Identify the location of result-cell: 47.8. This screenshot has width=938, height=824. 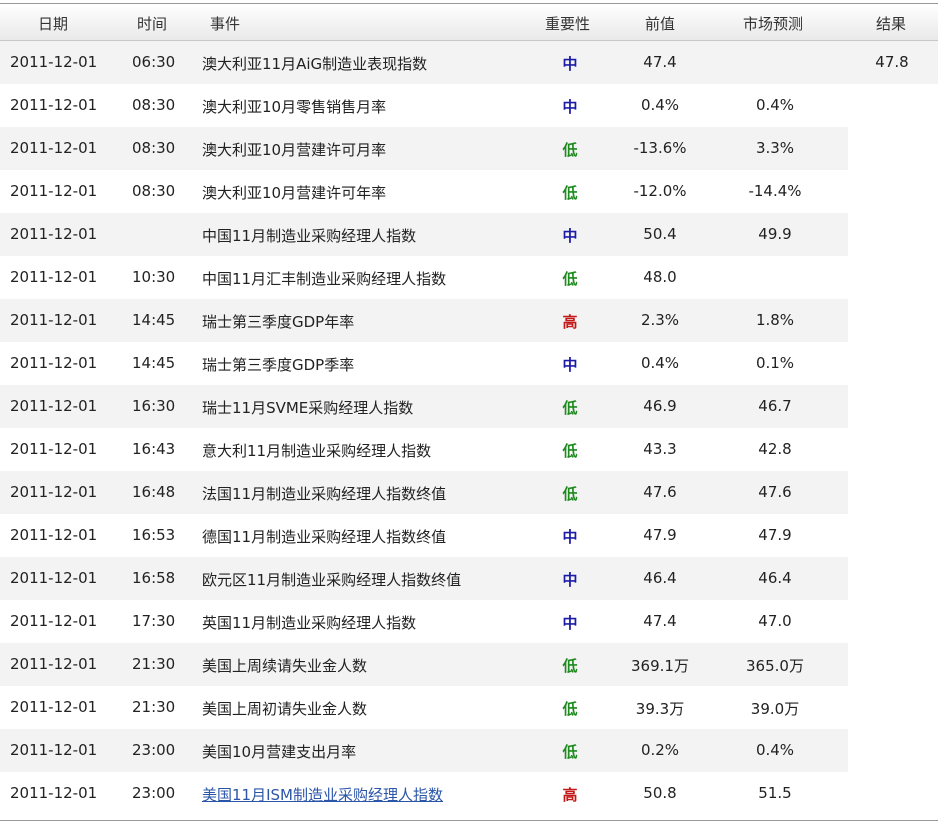
(892, 62).